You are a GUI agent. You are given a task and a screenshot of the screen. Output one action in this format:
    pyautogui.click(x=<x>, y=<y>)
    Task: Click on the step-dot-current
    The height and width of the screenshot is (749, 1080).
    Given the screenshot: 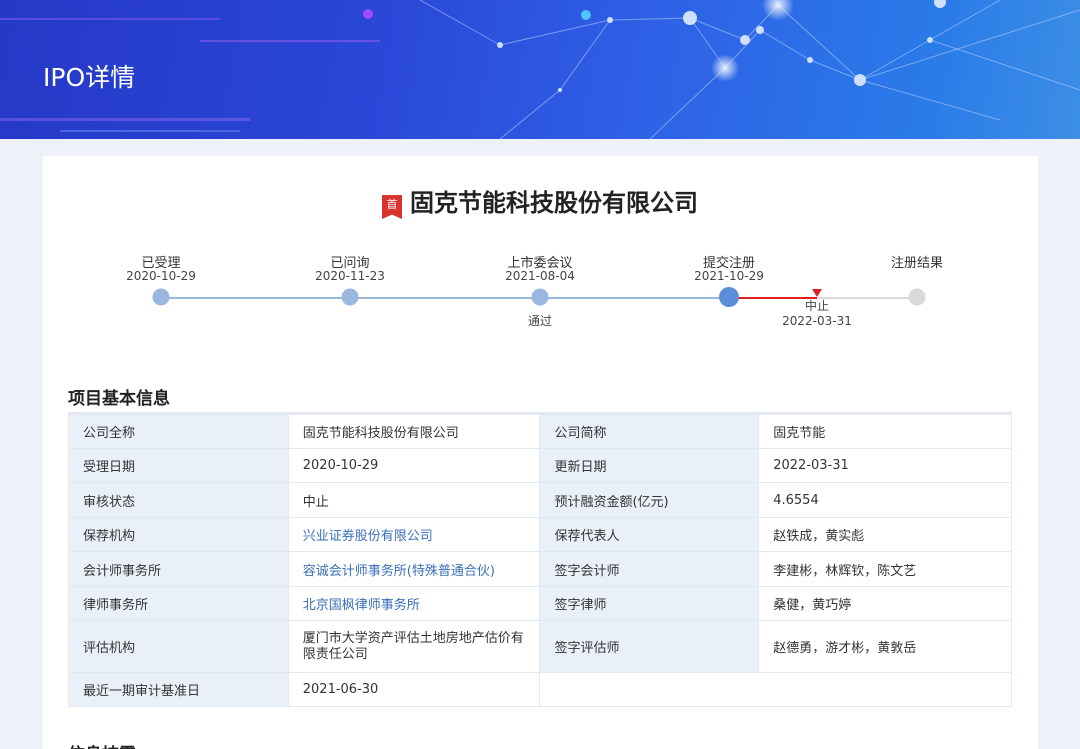 What is the action you would take?
    pyautogui.click(x=729, y=297)
    